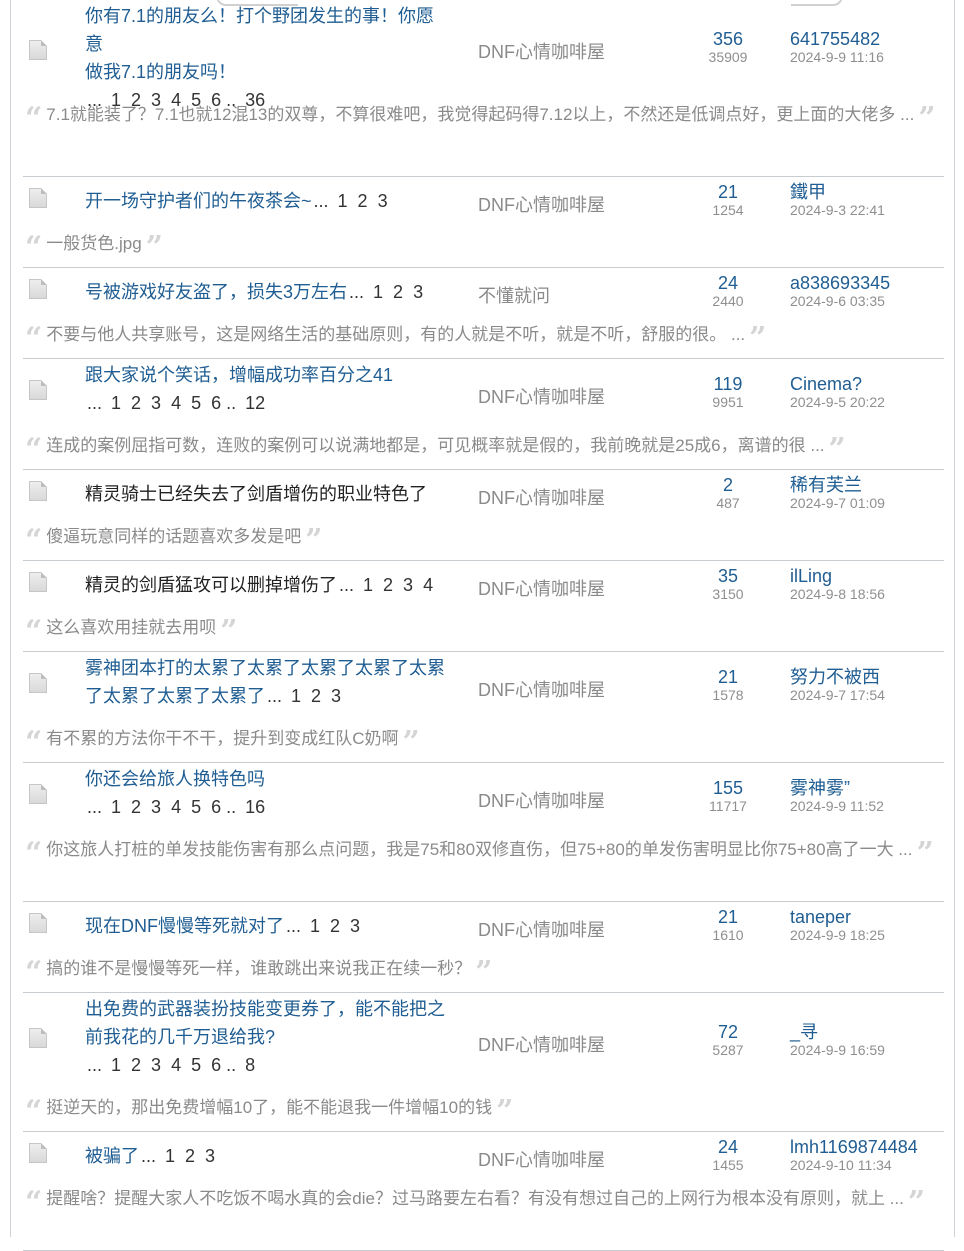 The image size is (964, 1251). I want to click on thread-title-link: 雾神团本打的太累了太累了太累了太累了太累, so click(265, 668).